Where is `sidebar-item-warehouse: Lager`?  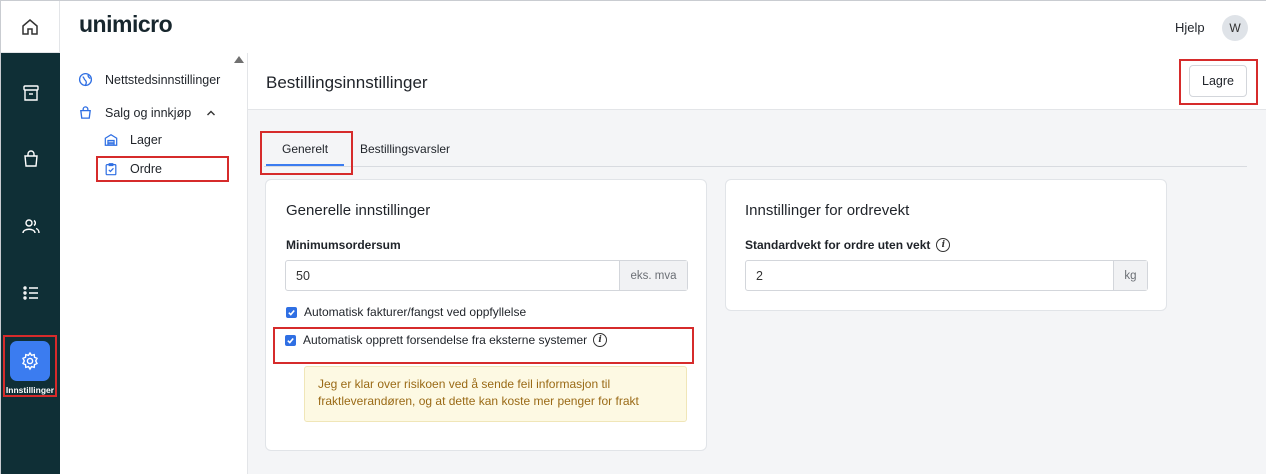
sidebar-item-warehouse: Lager is located at coordinates (133, 140).